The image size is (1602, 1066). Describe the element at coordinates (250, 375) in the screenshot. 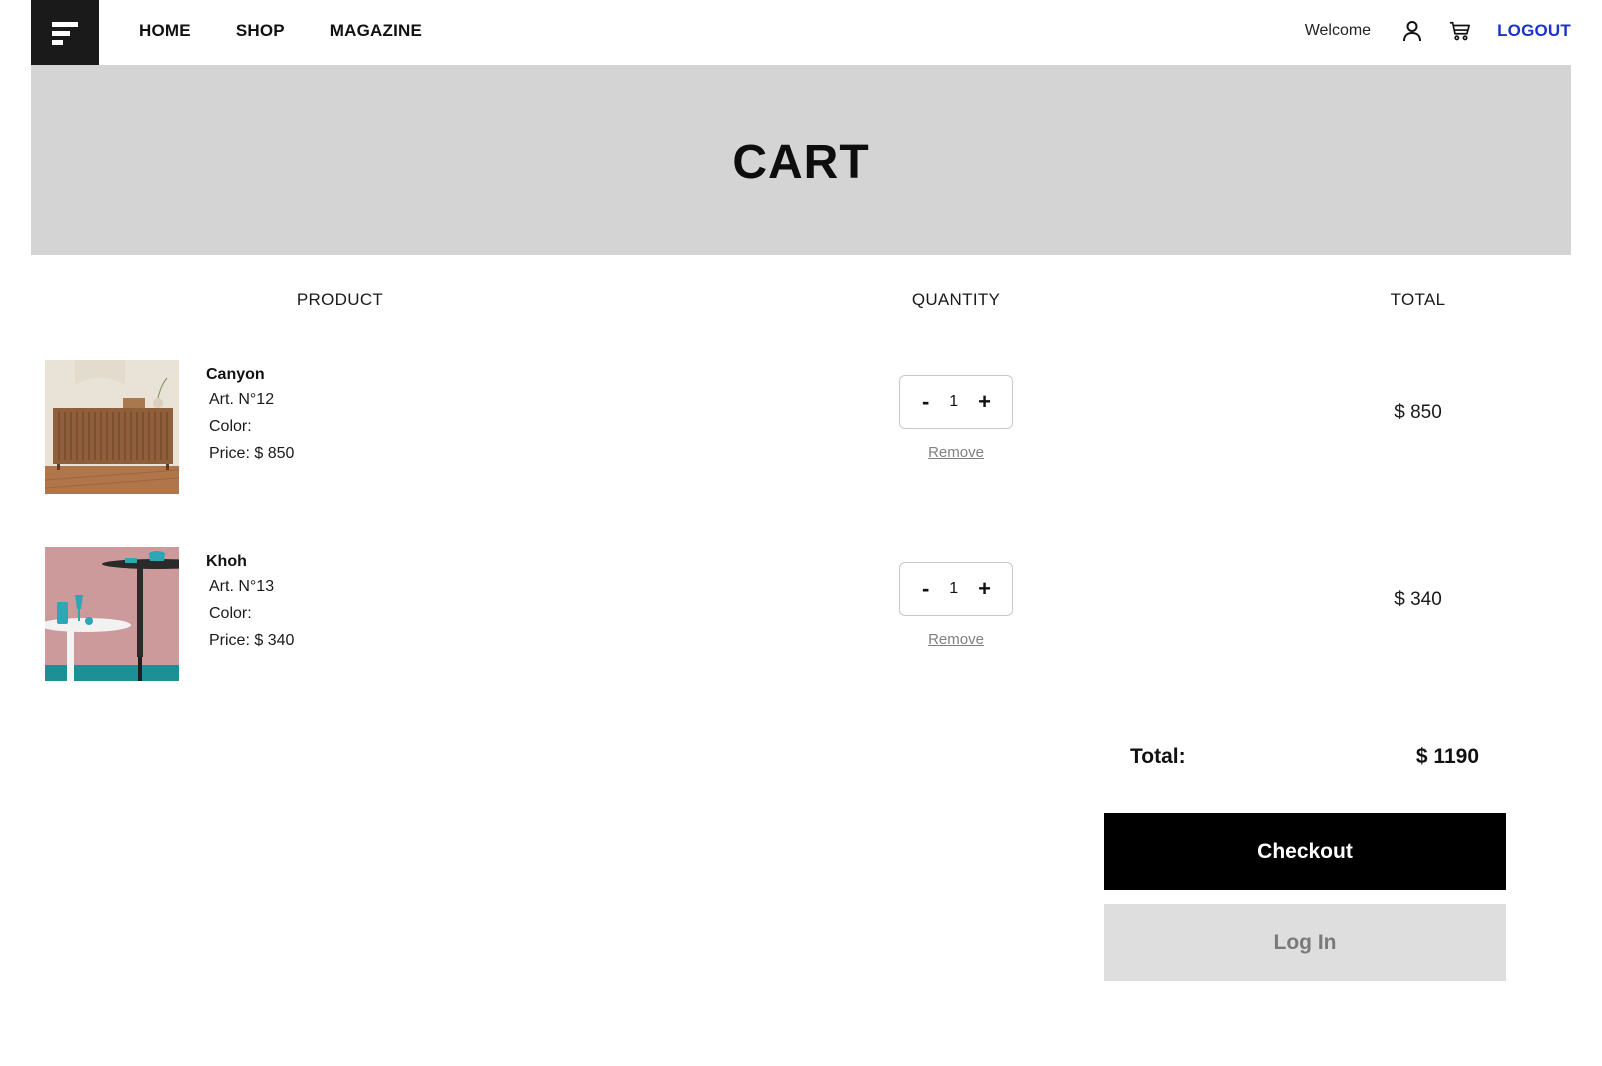

I see `product-name: Canyon` at that location.